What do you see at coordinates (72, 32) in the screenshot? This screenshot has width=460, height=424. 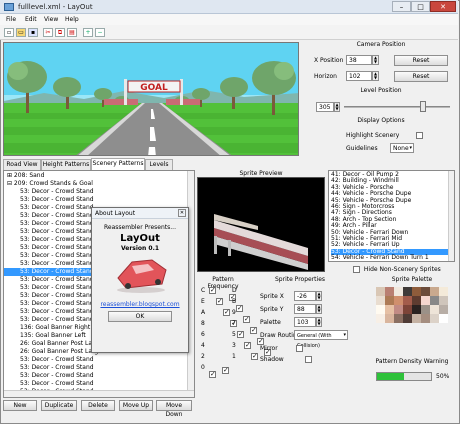 I see `paste-icon: ▤` at bounding box center [72, 32].